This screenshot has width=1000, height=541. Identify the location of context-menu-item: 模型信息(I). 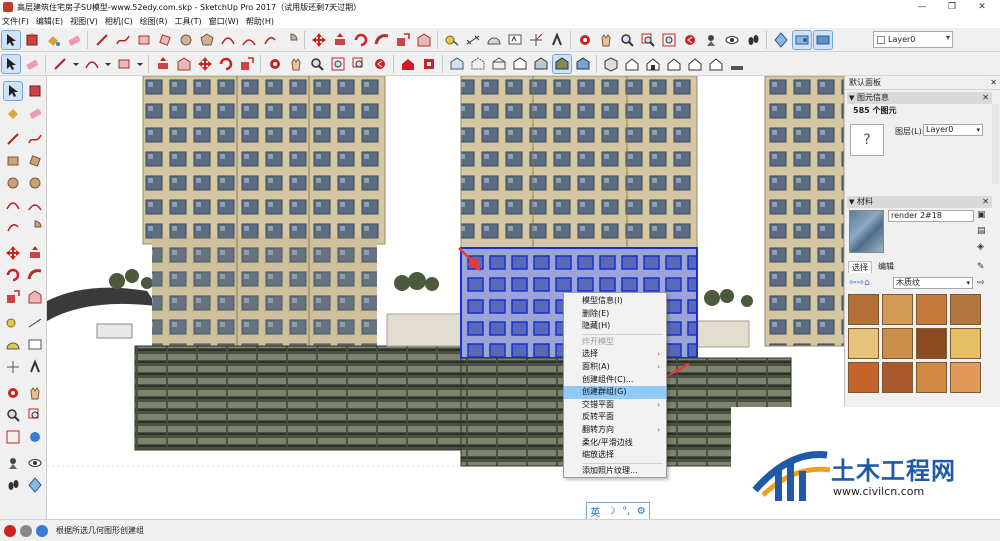
(615, 301).